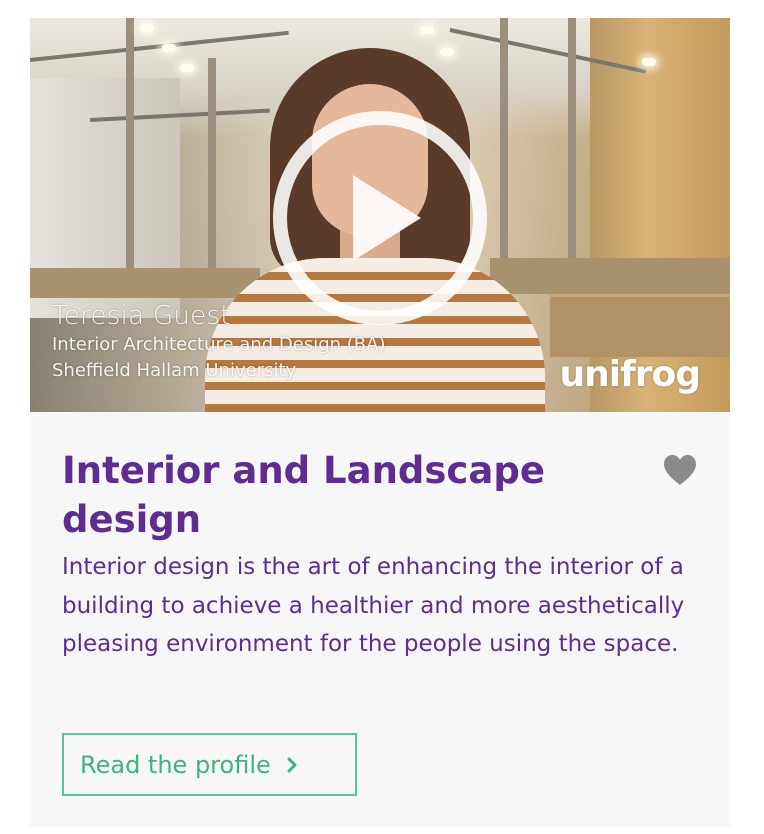  I want to click on brand-watermark: unifrog, so click(630, 374).